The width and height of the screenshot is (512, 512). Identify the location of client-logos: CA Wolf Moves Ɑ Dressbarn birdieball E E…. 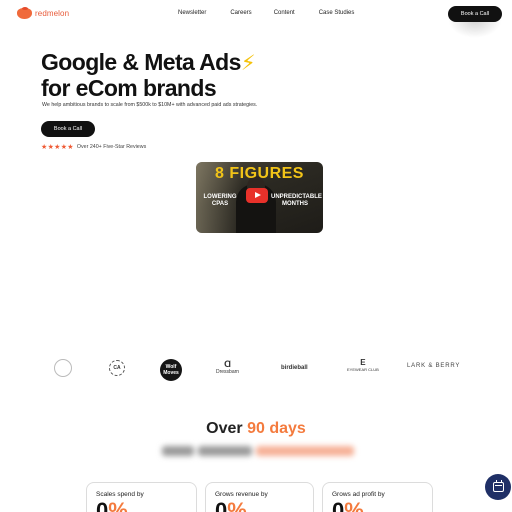
(256, 370).